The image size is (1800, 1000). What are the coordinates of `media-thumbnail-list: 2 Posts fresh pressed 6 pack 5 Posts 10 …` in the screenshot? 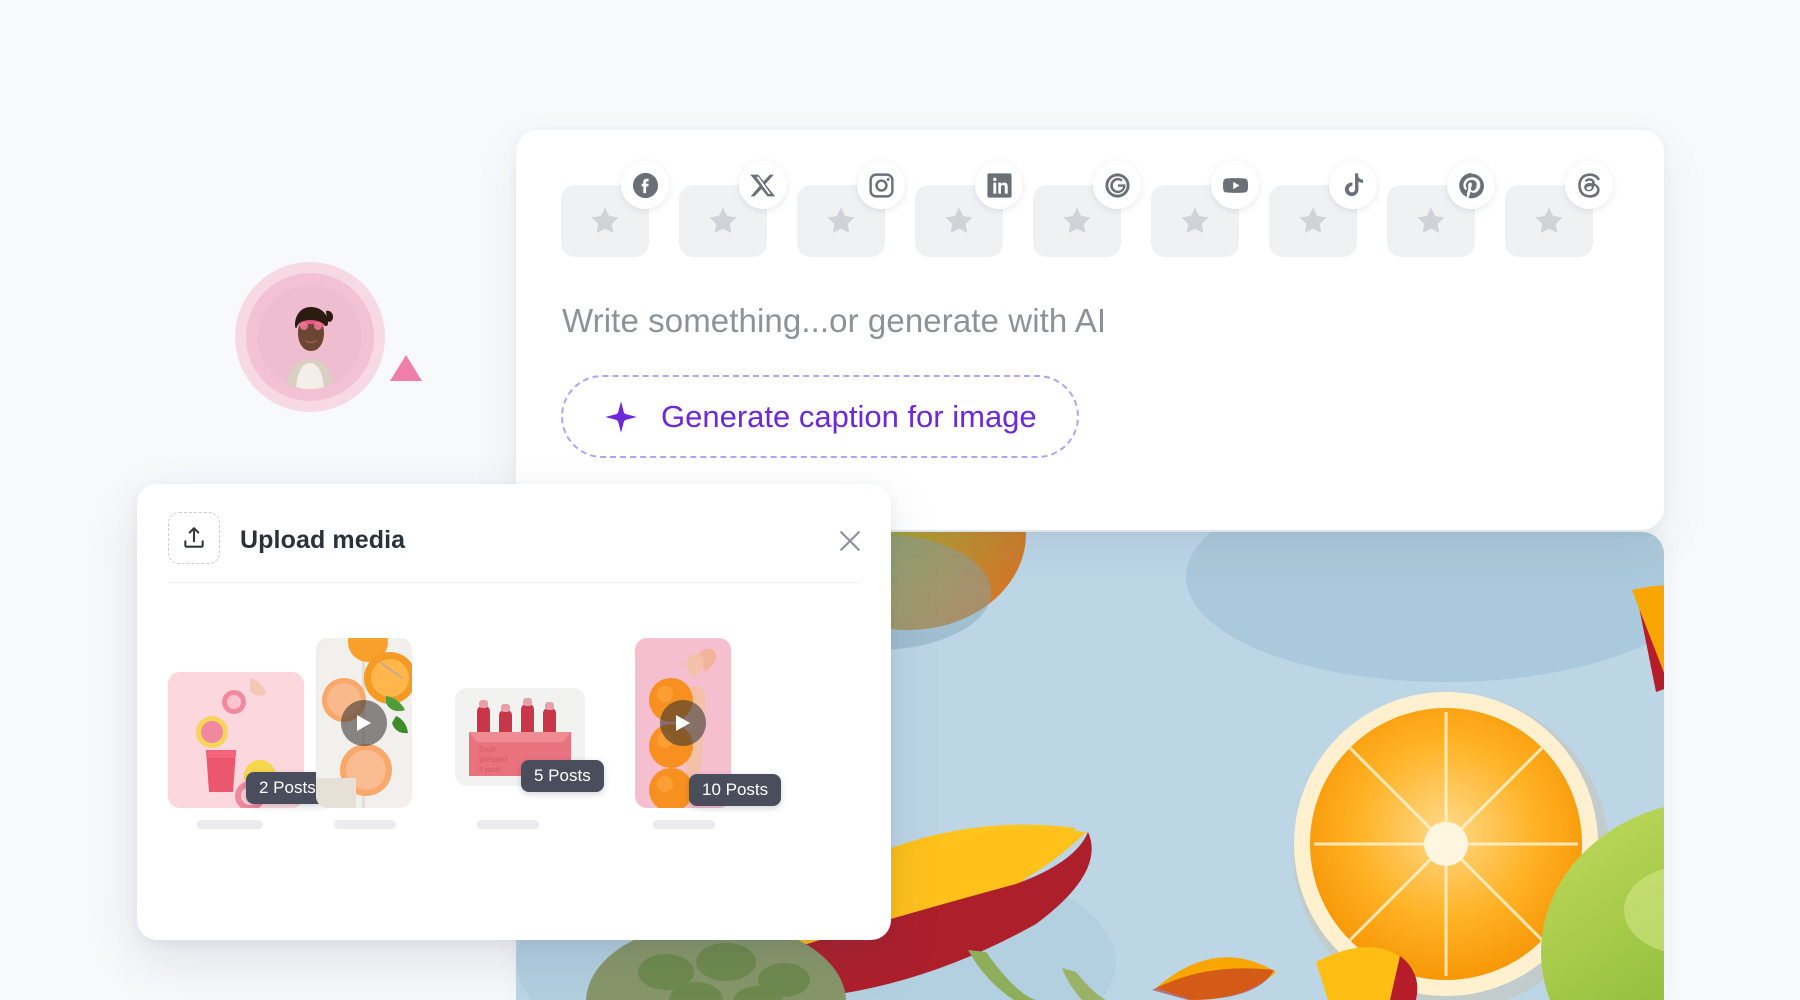 It's located at (514, 752).